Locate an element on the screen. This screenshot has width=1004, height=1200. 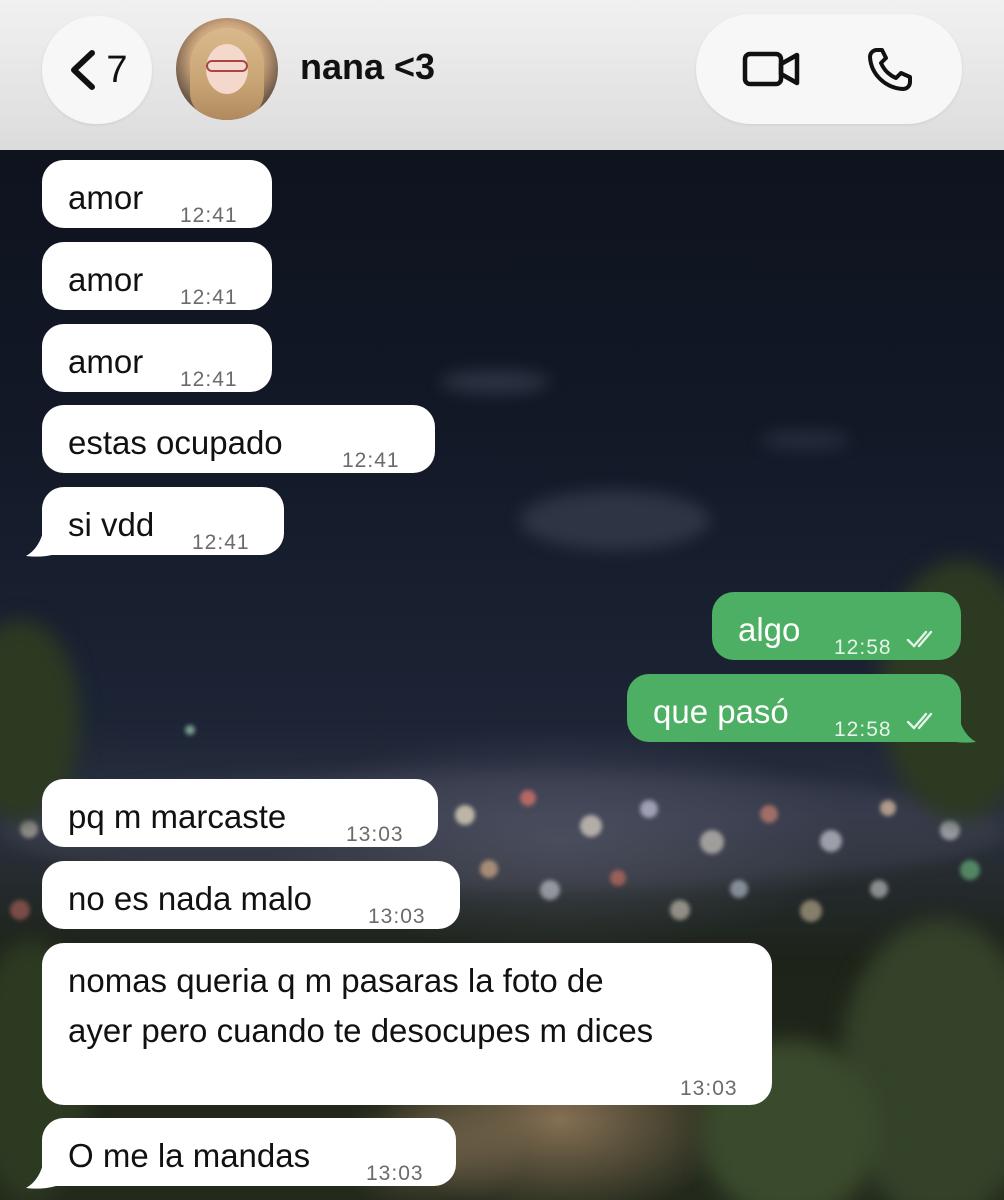
back-button: 7 is located at coordinates (97, 70).